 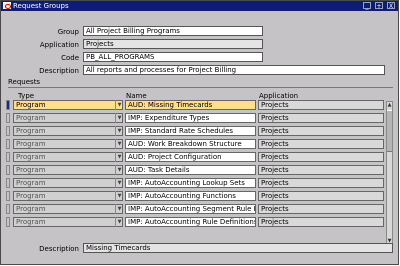 What do you see at coordinates (59, 45) in the screenshot?
I see `application-label: Application` at bounding box center [59, 45].